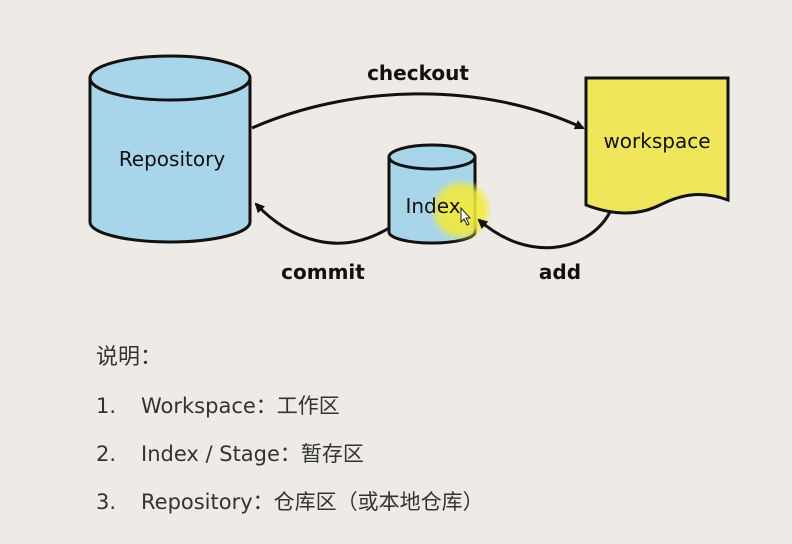 The height and width of the screenshot is (544, 792). I want to click on repository-label: Repository, so click(172, 159).